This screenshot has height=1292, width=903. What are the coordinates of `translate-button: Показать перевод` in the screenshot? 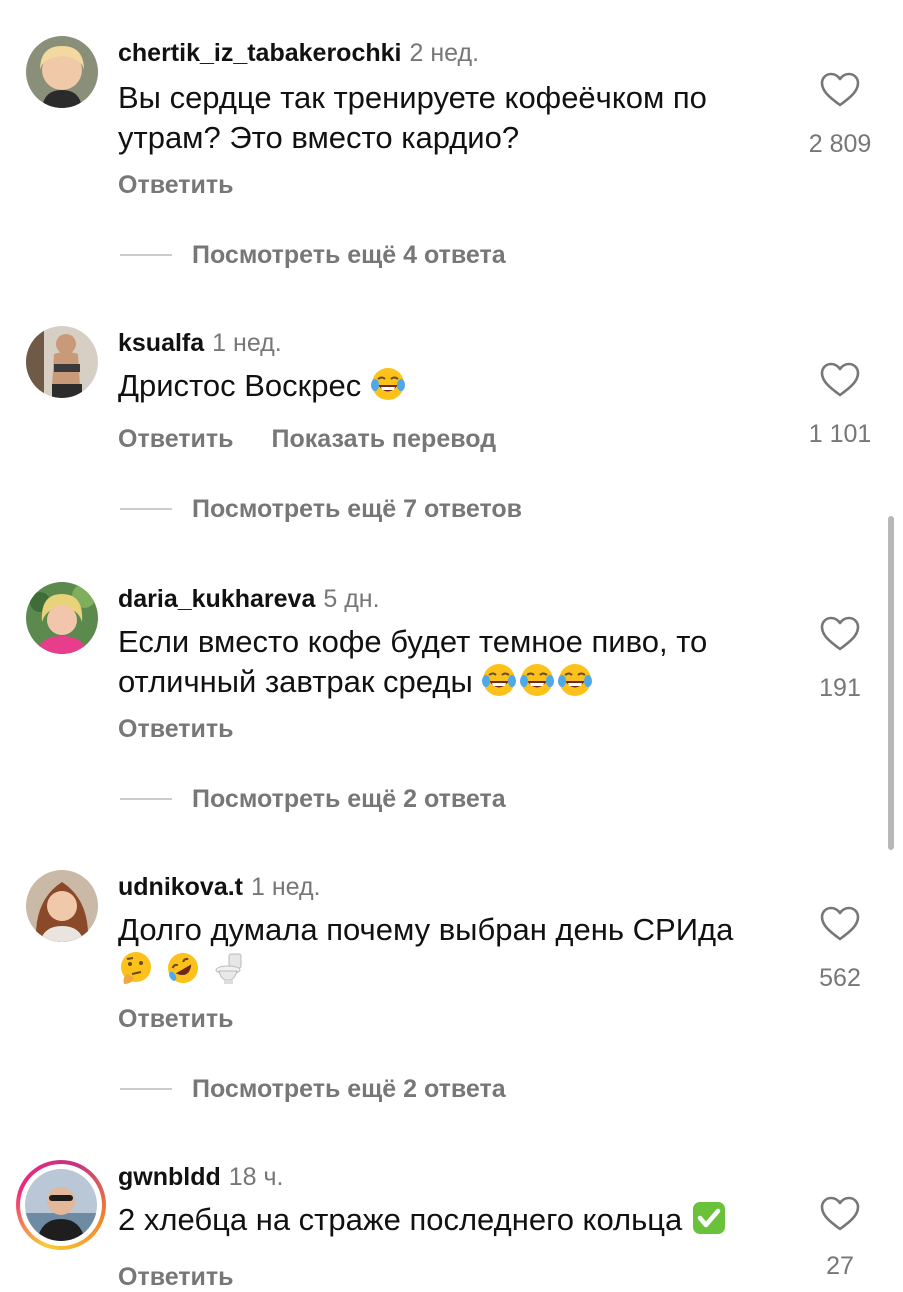 It's located at (384, 439).